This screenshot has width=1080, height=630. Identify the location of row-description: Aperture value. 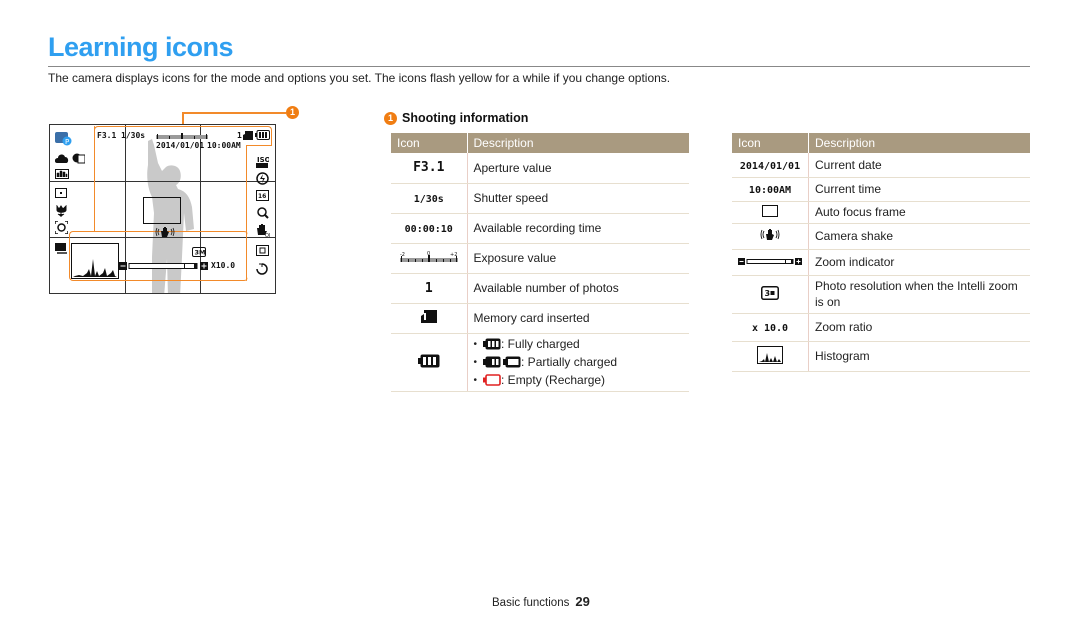
(578, 168).